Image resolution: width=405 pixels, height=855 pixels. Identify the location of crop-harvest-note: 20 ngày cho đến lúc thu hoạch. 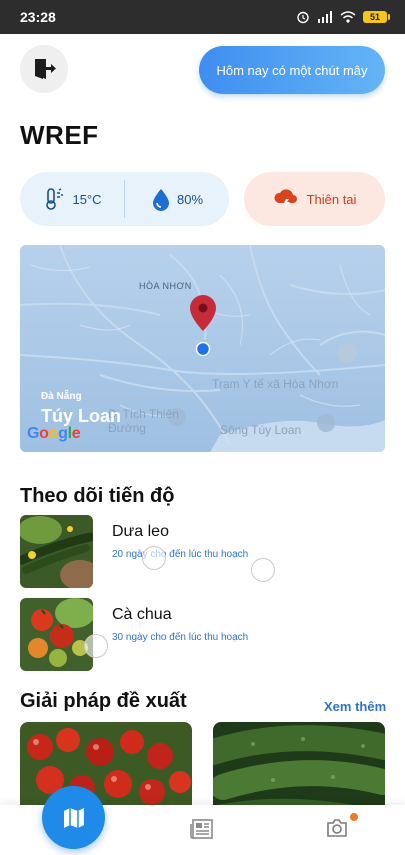
(180, 554).